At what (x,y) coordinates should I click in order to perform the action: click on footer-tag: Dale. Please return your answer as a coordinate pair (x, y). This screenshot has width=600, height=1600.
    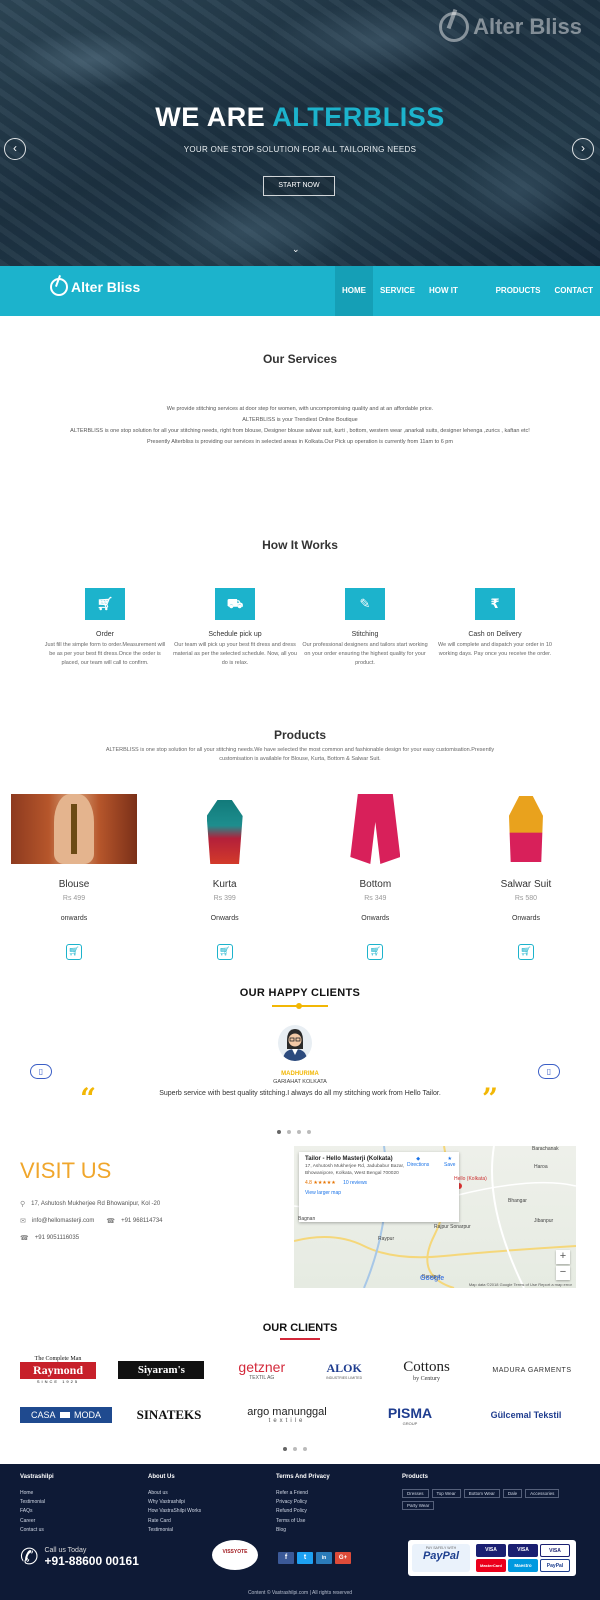
    Looking at the image, I should click on (512, 1493).